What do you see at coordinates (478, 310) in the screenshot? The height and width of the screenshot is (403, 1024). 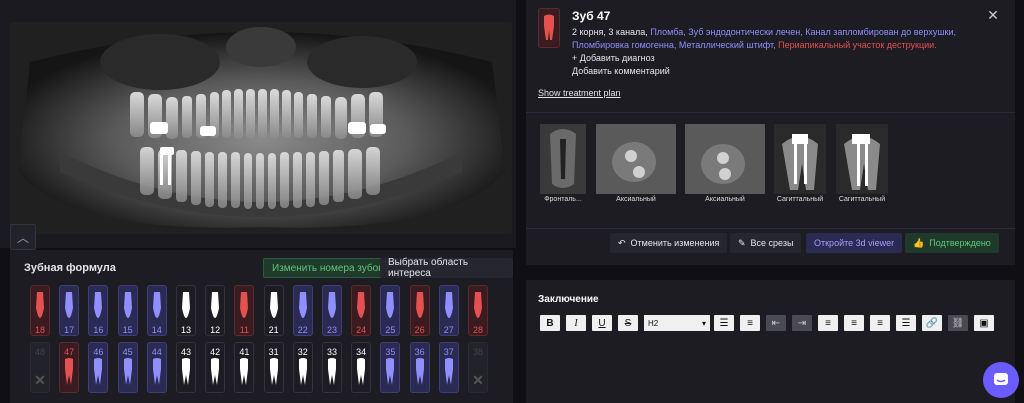 I see `tooth-28: 28` at bounding box center [478, 310].